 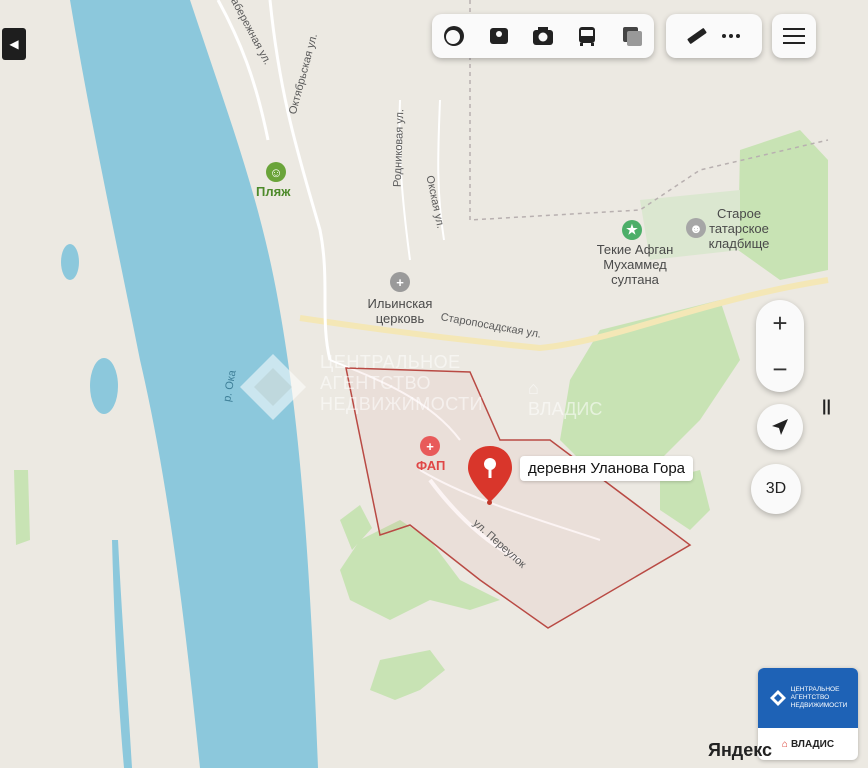 I want to click on badge-brand: ВЛАДИС, so click(x=812, y=744).